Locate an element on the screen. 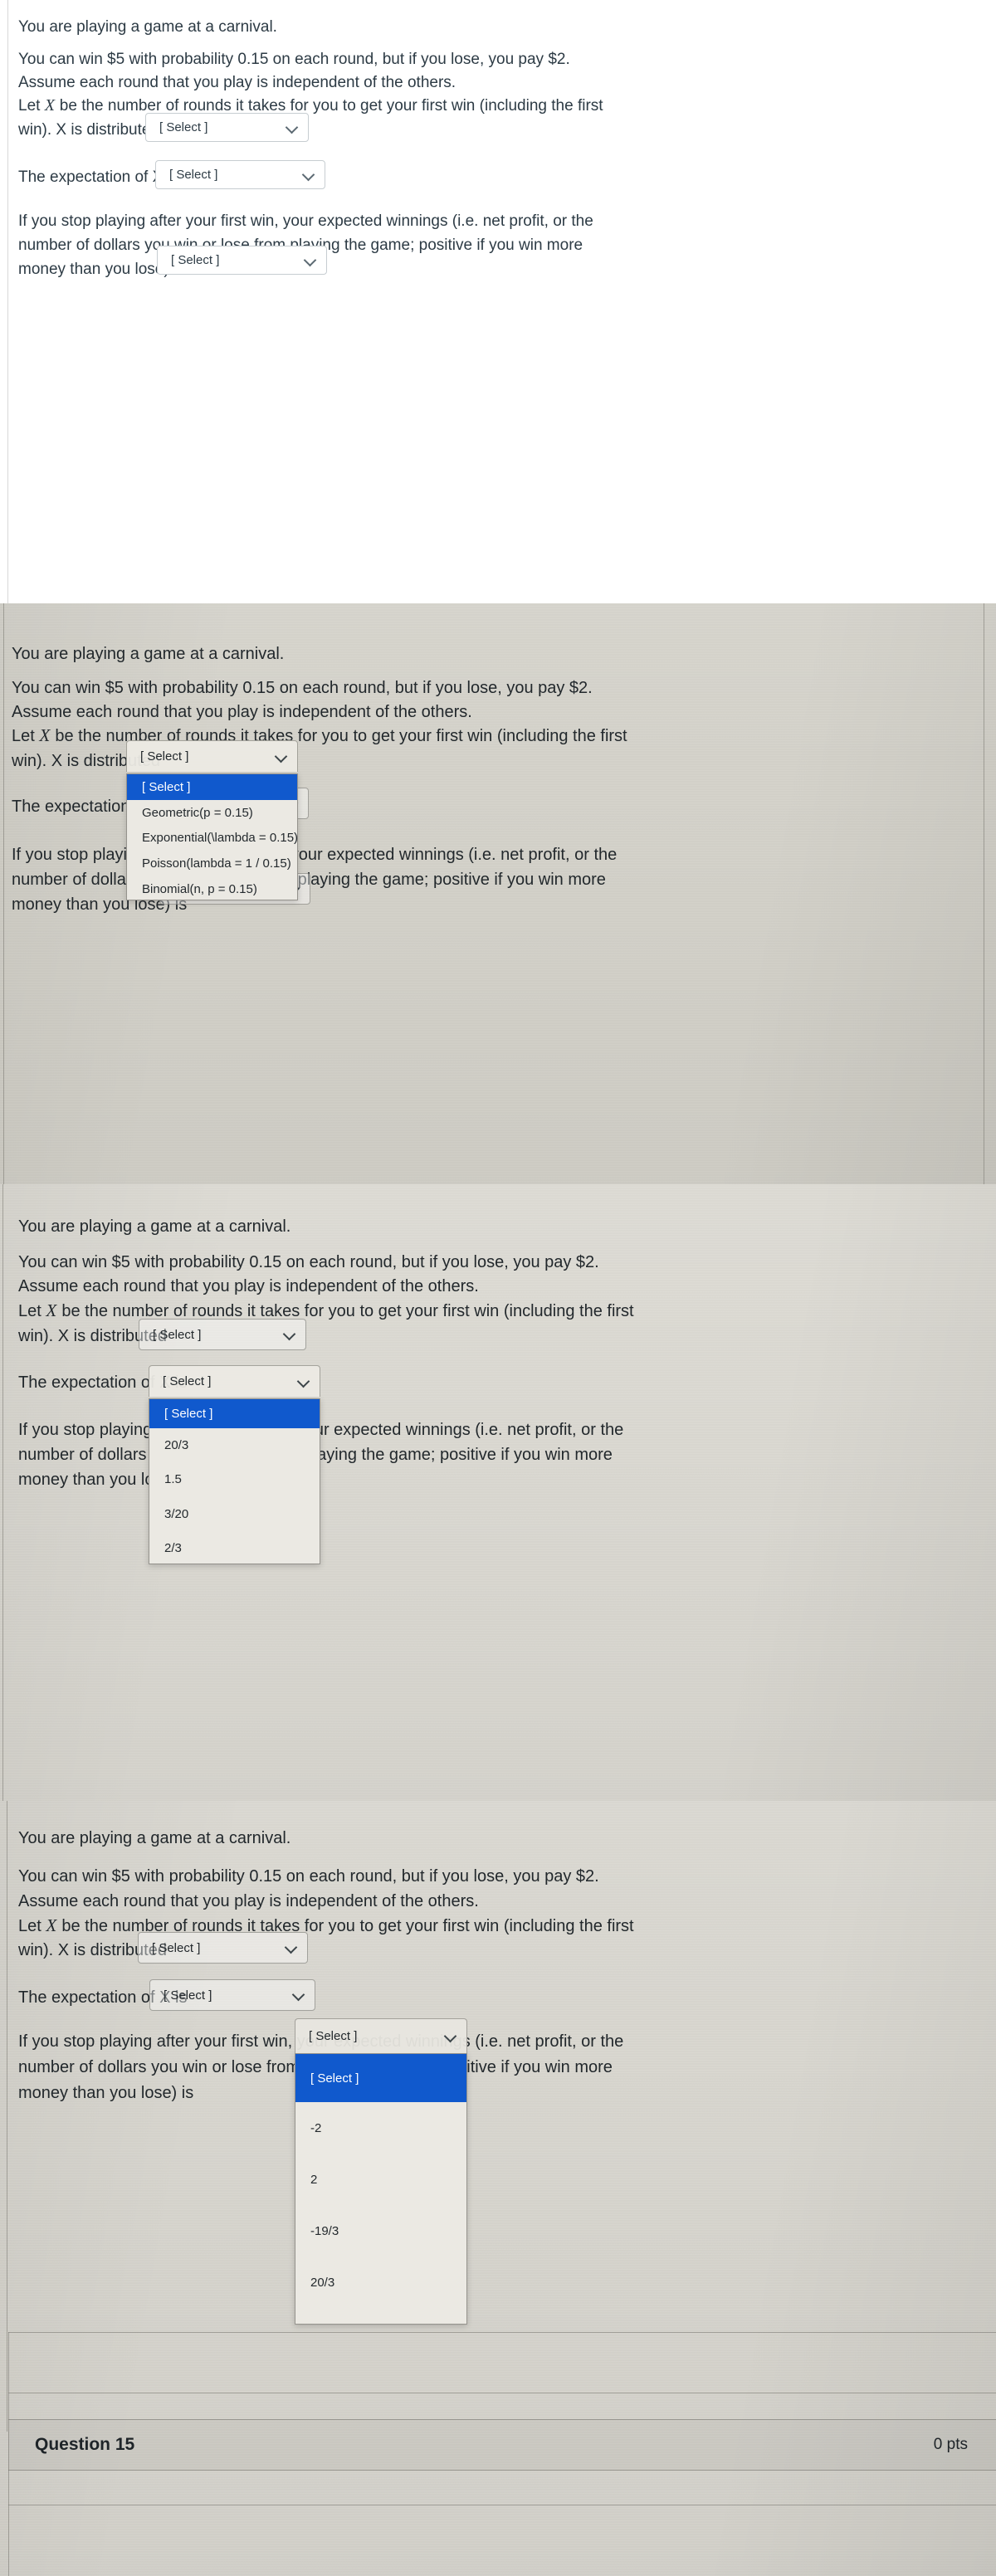  dropdown-option: 2 is located at coordinates (380, 2179).